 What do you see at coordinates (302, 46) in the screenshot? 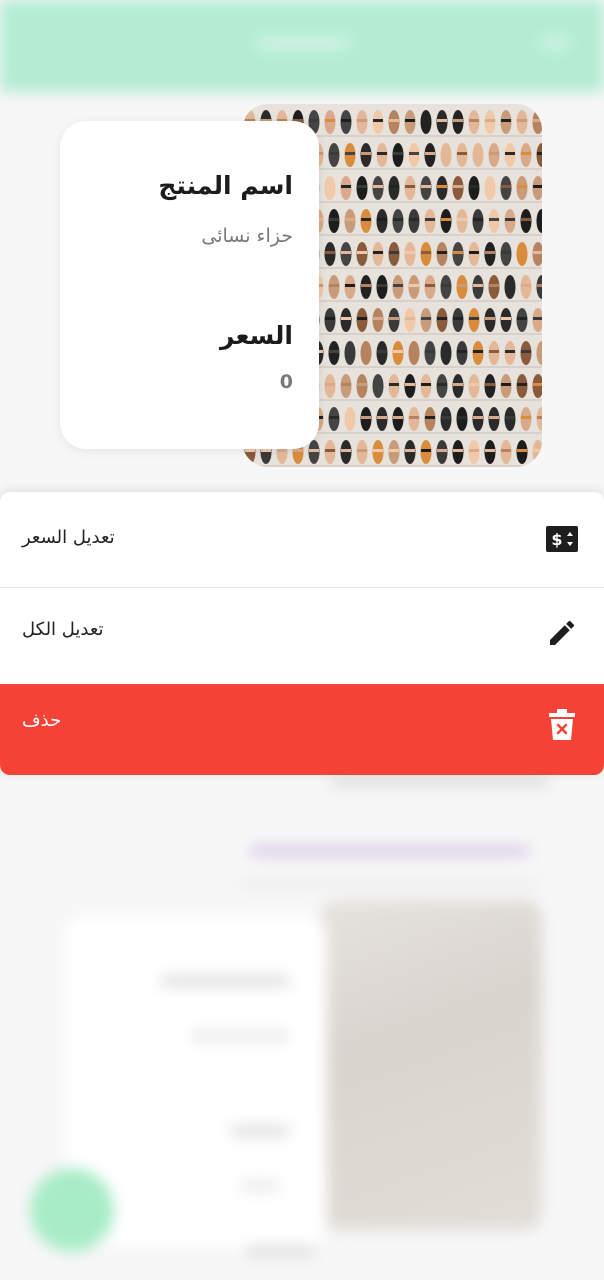
I see `app-bar` at bounding box center [302, 46].